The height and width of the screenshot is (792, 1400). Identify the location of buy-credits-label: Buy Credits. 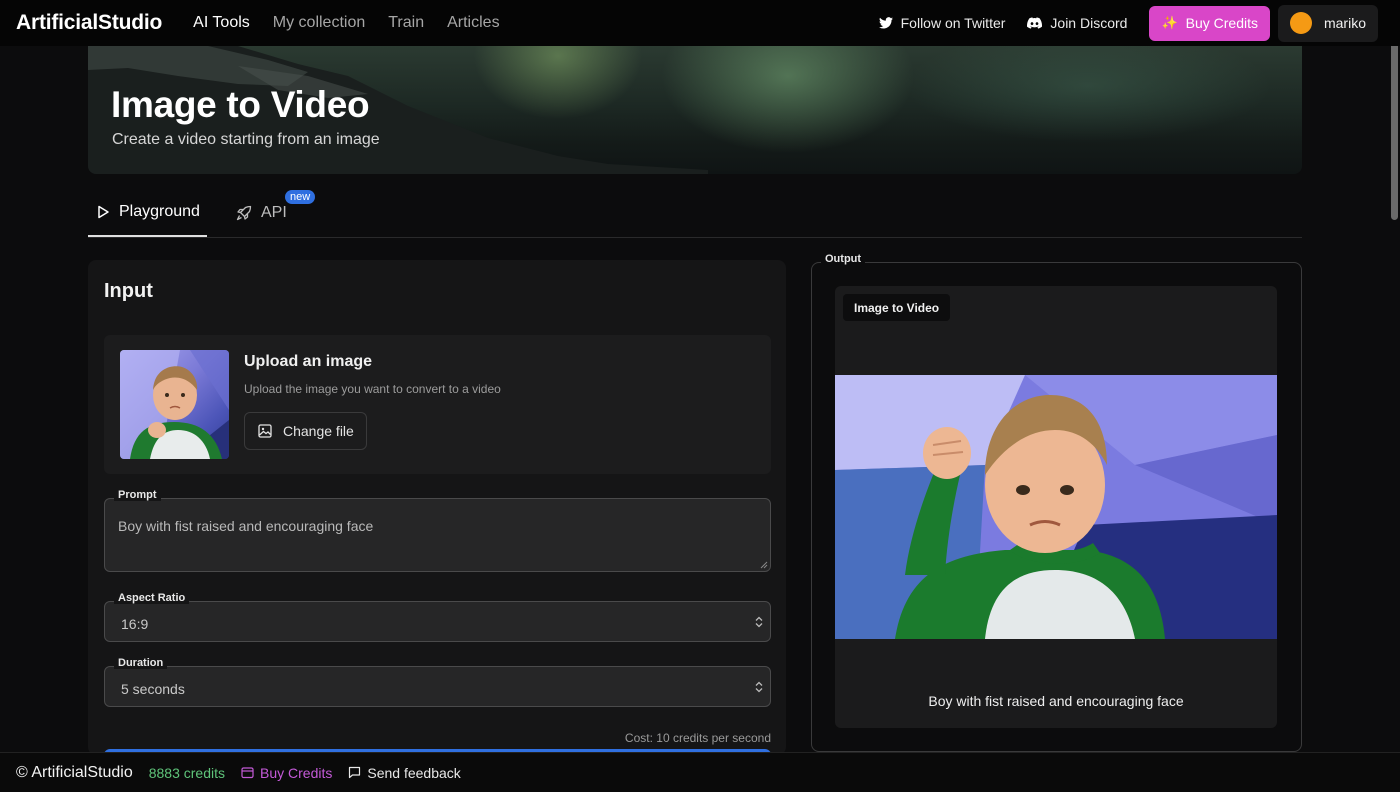
(1221, 23).